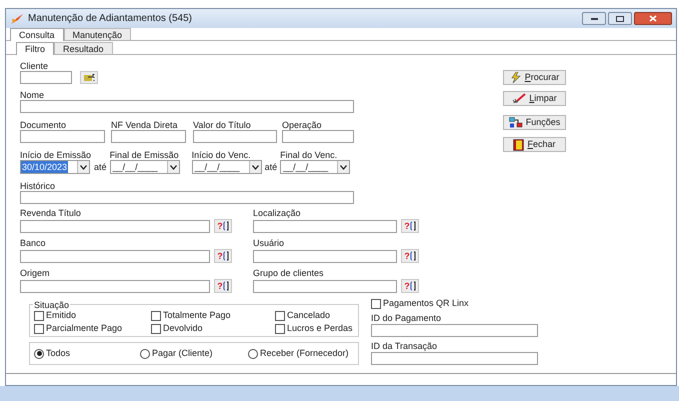 The image size is (679, 401). What do you see at coordinates (302, 125) in the screenshot?
I see `field-label: Operação` at bounding box center [302, 125].